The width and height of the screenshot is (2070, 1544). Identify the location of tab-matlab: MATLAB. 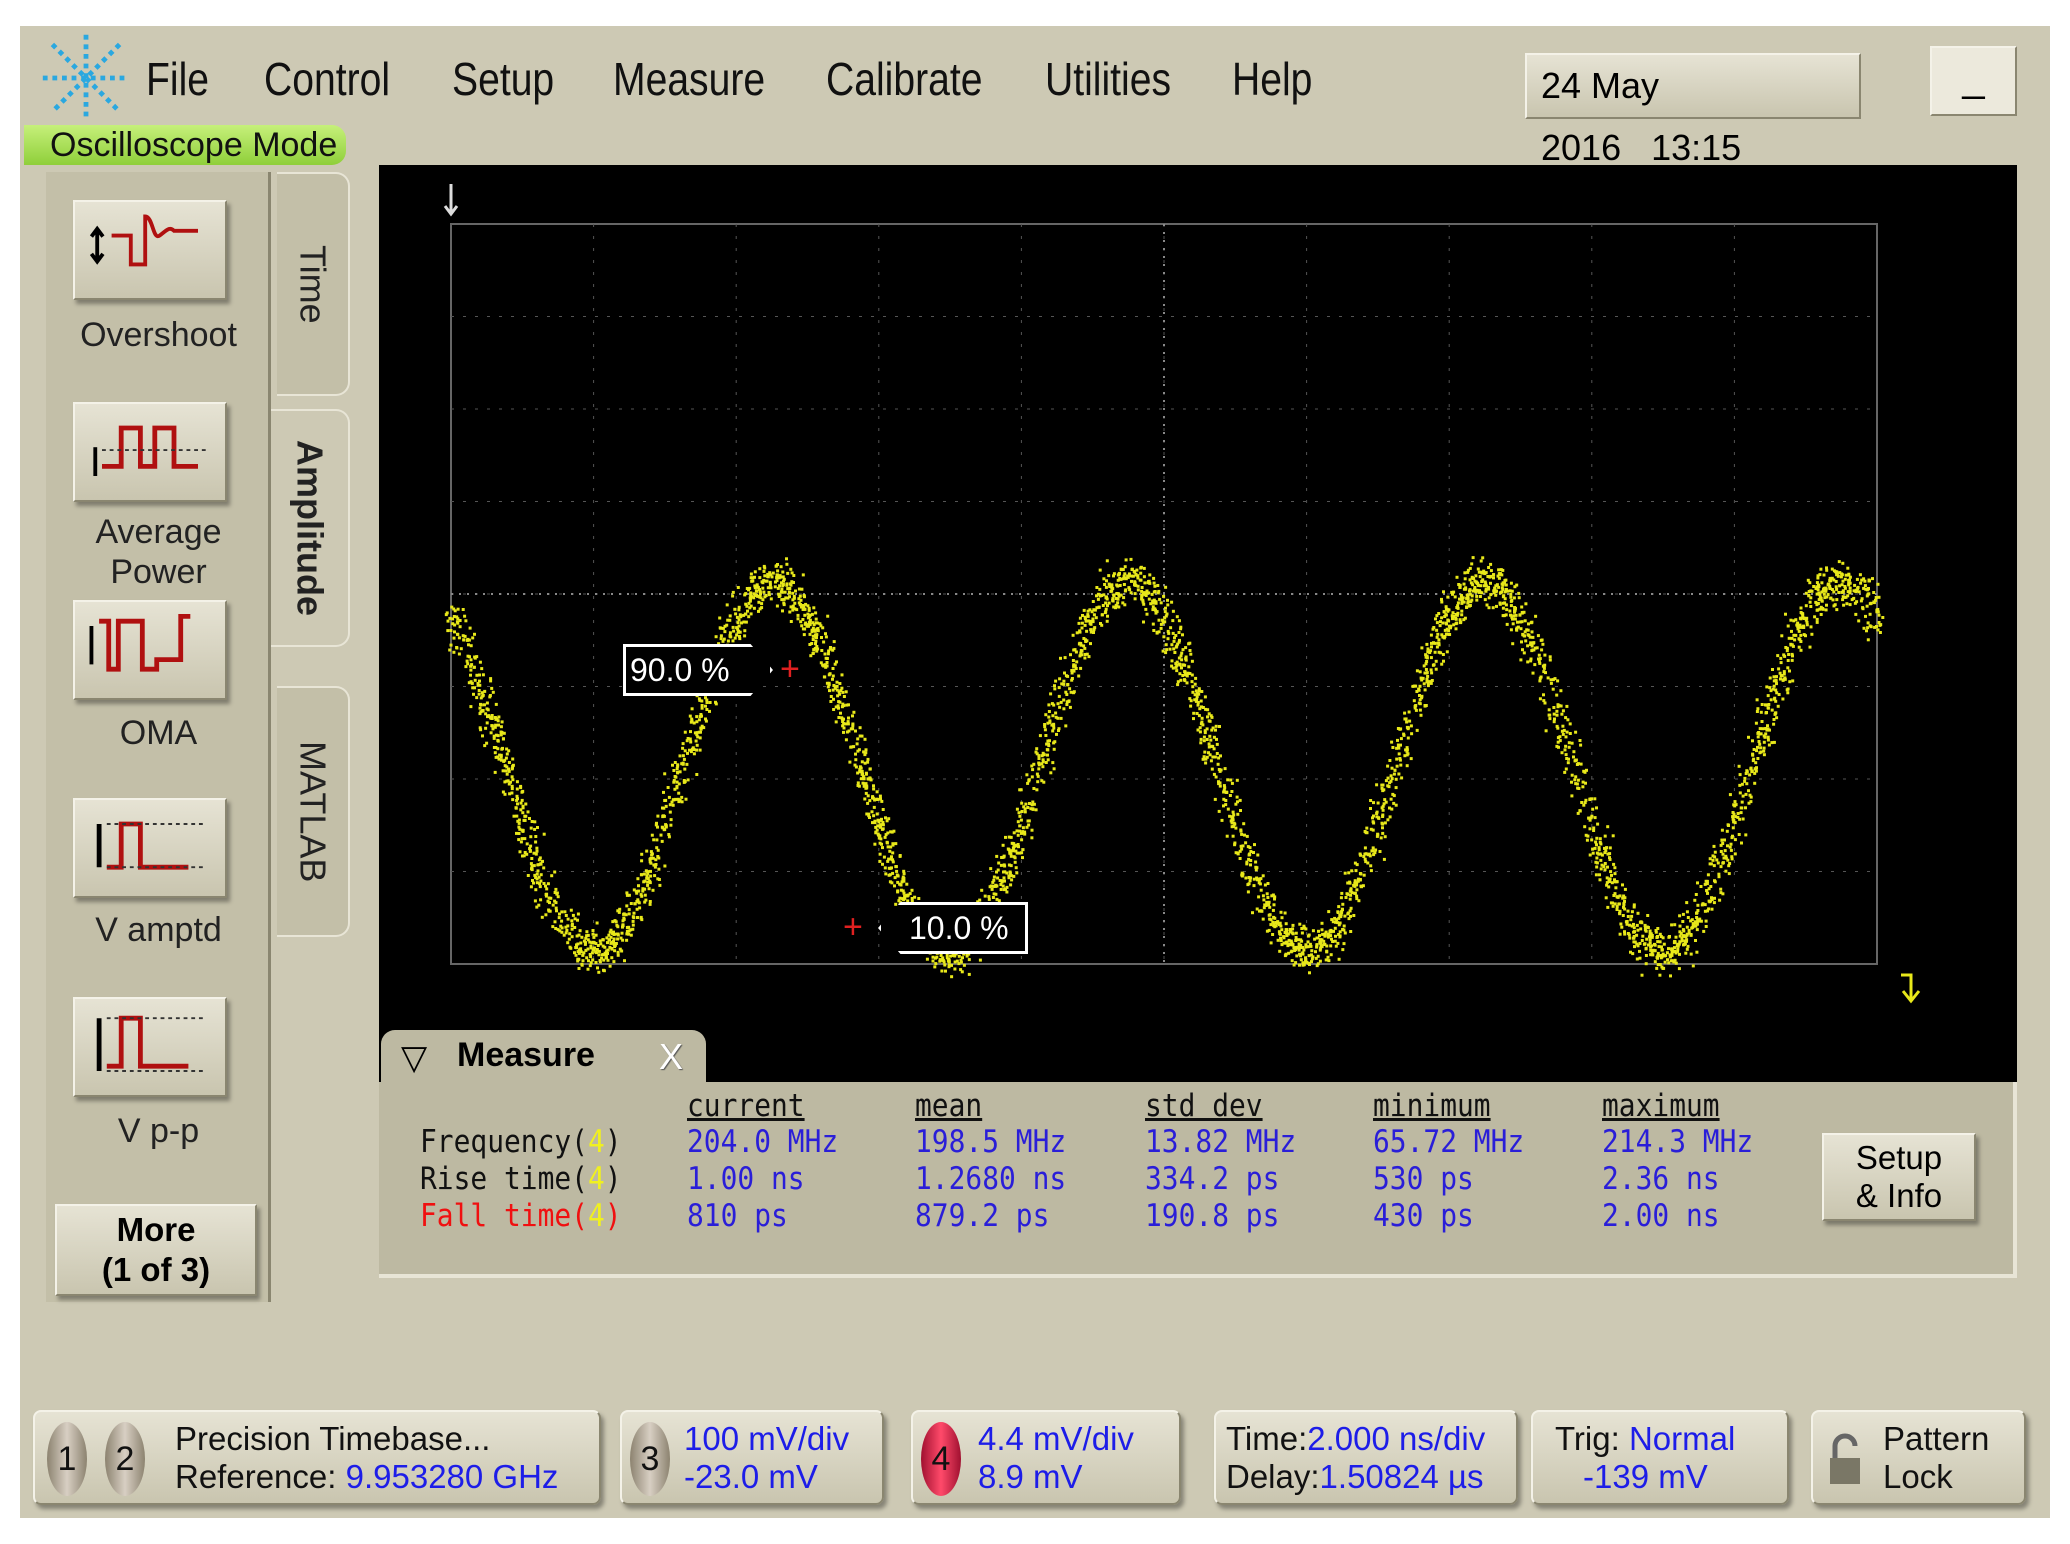
(313, 811).